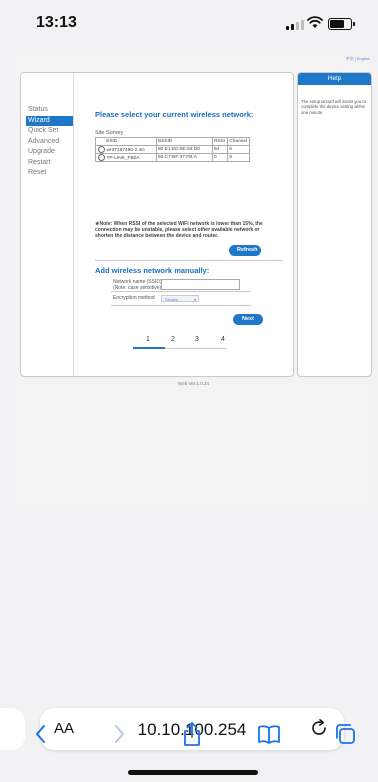 The image size is (378, 782). Describe the element at coordinates (248, 319) in the screenshot. I see `next-button: Next` at that location.